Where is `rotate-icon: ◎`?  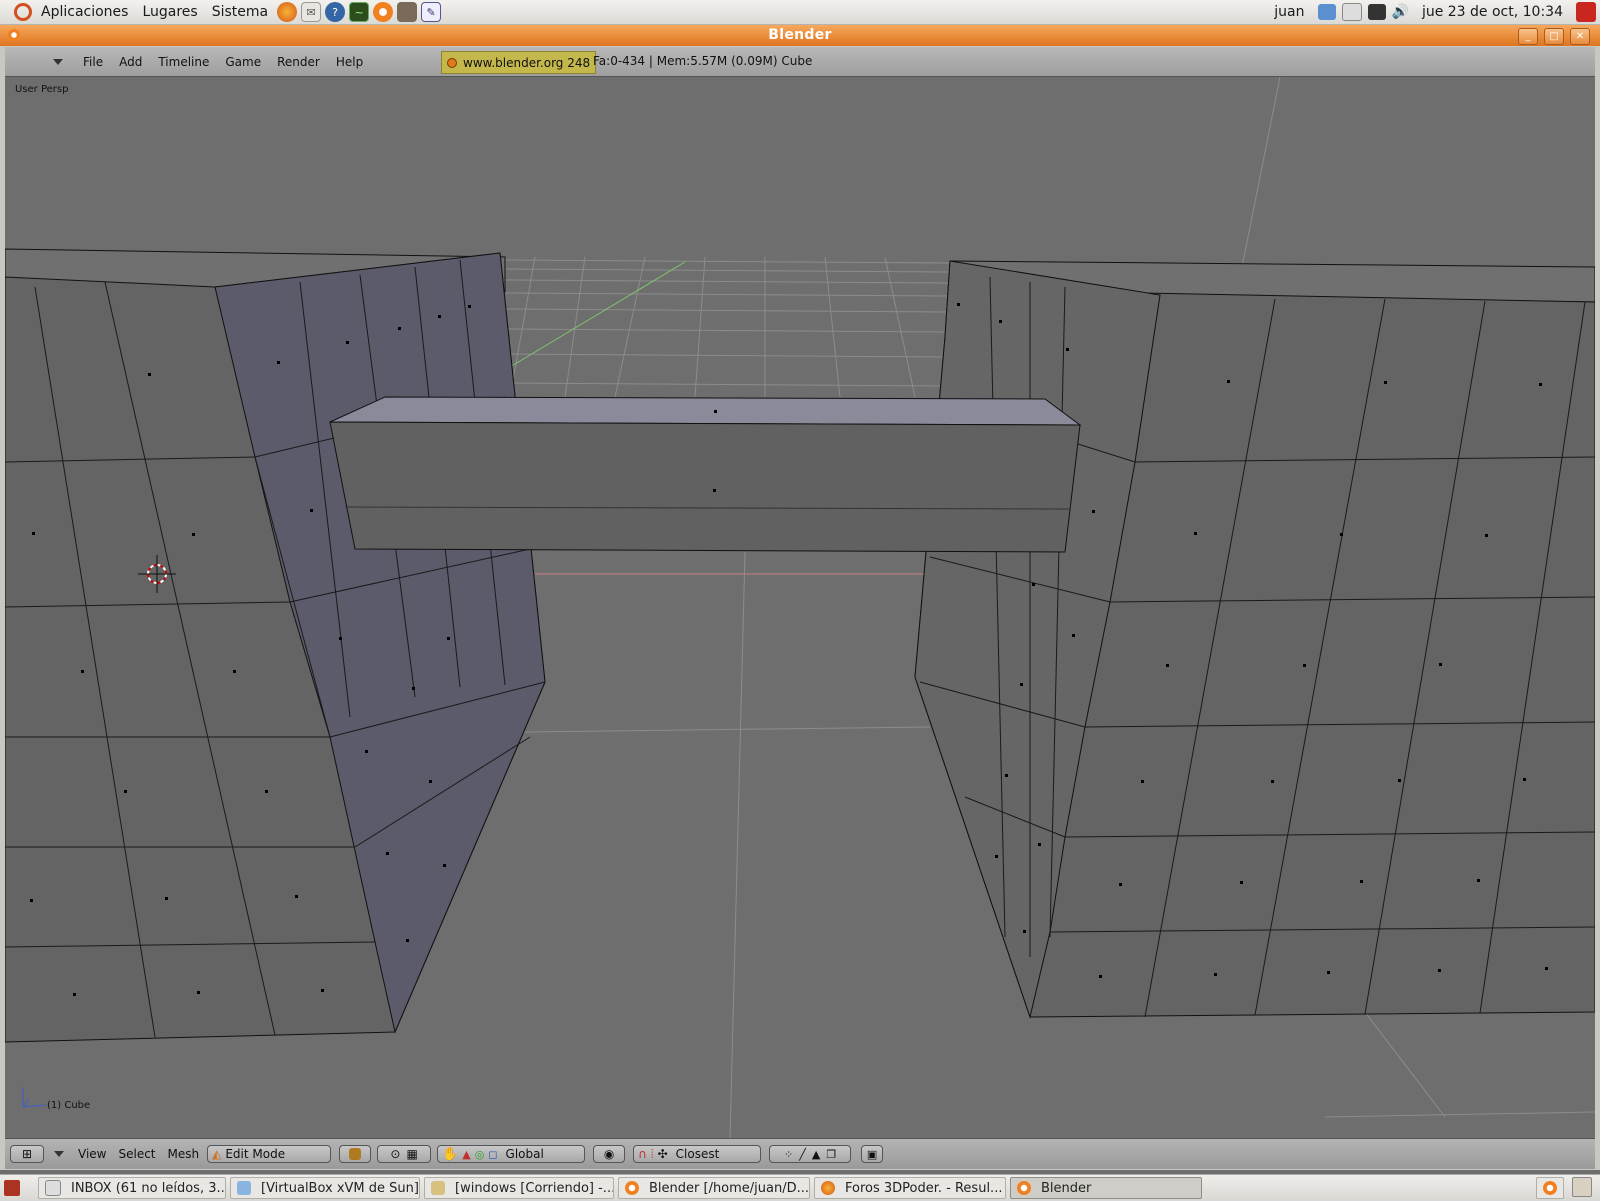
rotate-icon: ◎ is located at coordinates (480, 1154).